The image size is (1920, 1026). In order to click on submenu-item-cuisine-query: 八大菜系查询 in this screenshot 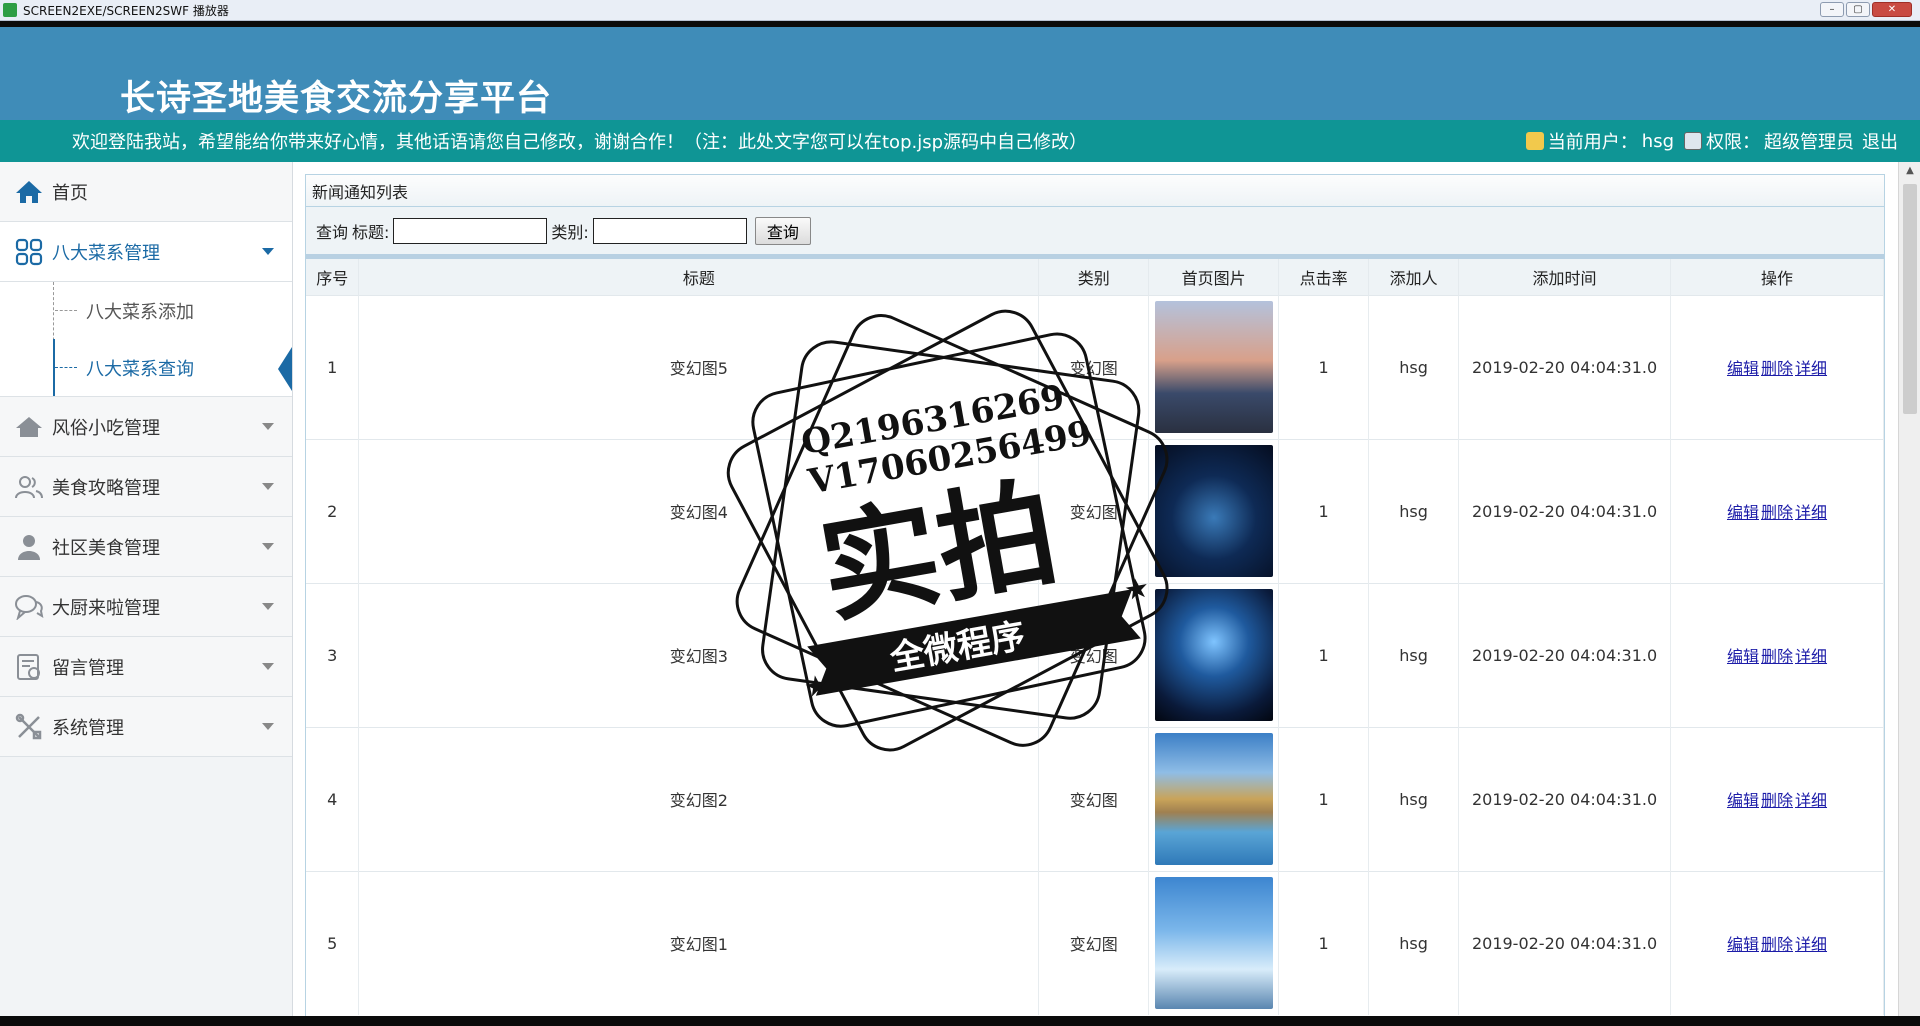, I will do `click(146, 367)`.